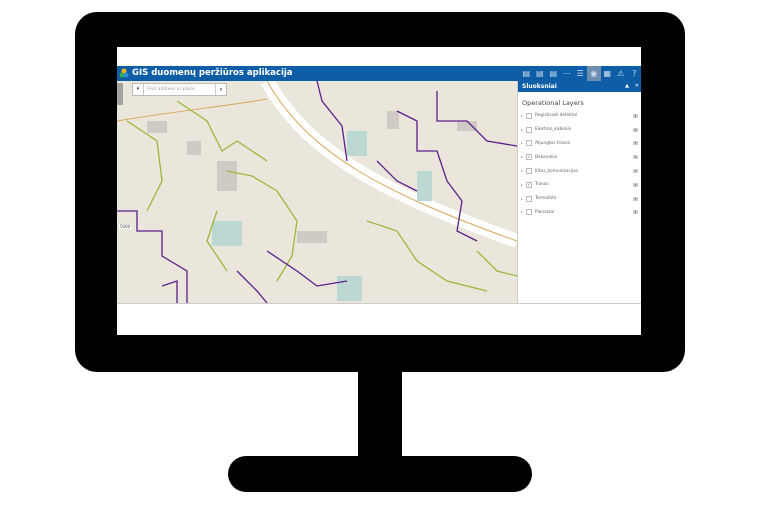  What do you see at coordinates (556, 116) in the screenshot?
I see `layer-label: Registruoti defektai` at bounding box center [556, 116].